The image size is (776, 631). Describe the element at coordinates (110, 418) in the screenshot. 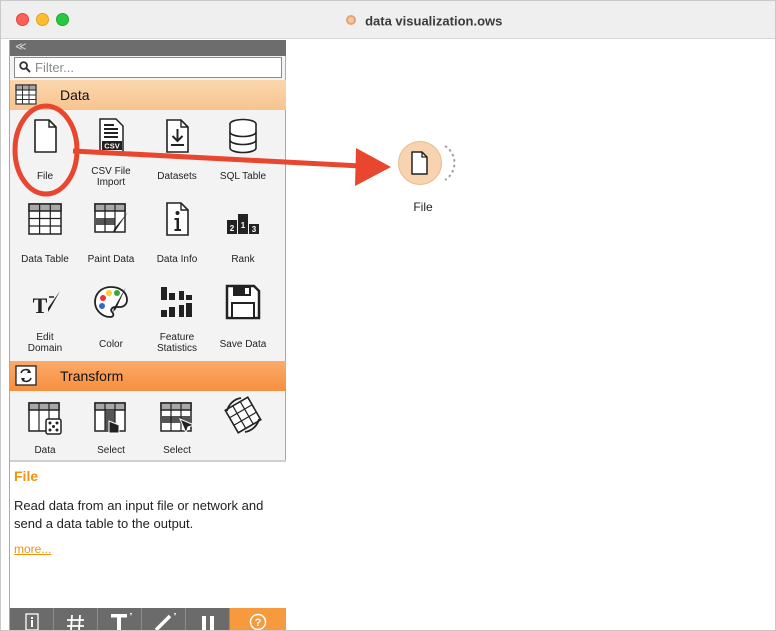

I see `select-columns-icon` at that location.